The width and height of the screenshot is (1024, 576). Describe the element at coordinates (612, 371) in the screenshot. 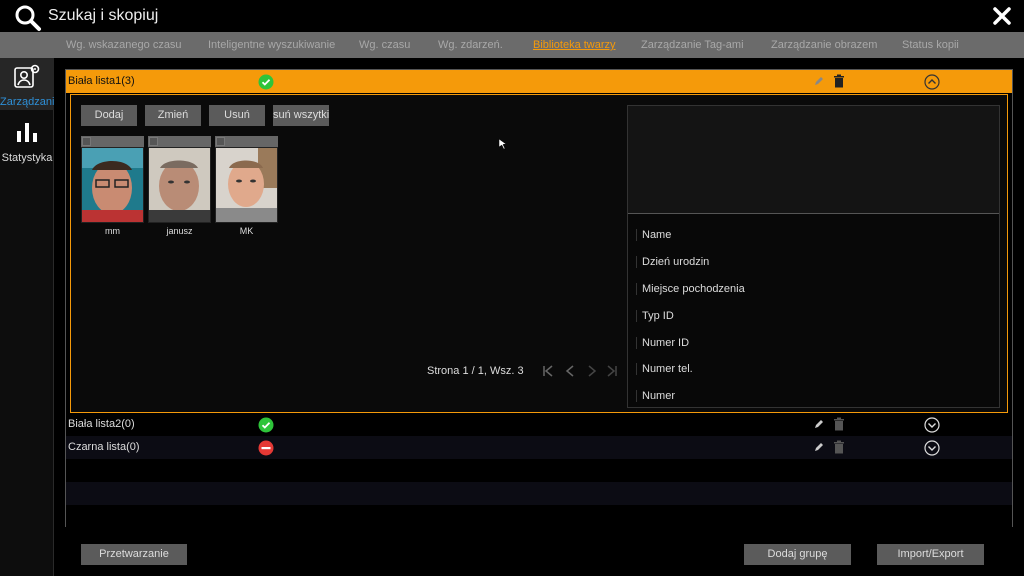

I see `last-page-icon` at that location.